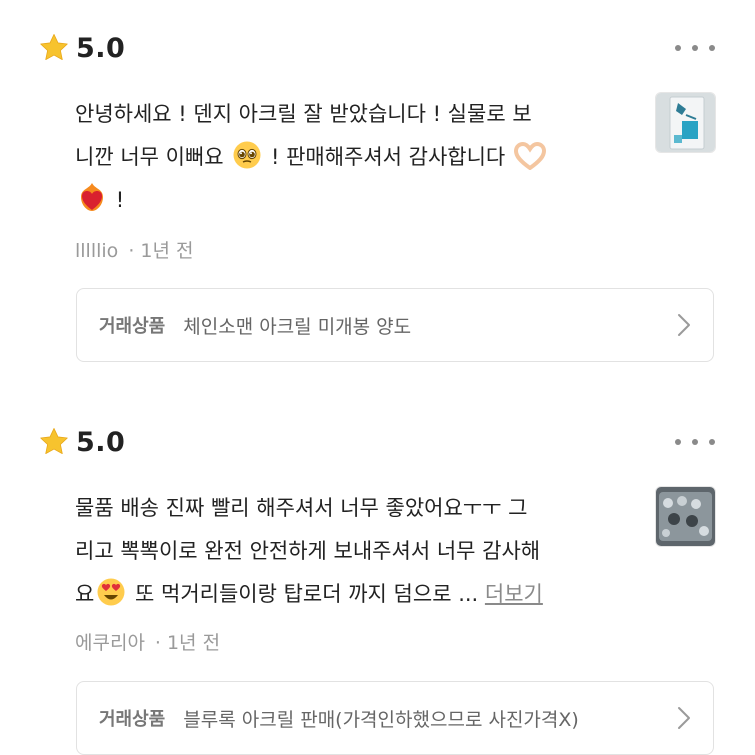  What do you see at coordinates (301, 508) in the screenshot?
I see `review-text-line: 물품 배송 진짜 빨리 해주셔서 너무 좋았어요ㅜㅜ 그` at bounding box center [301, 508].